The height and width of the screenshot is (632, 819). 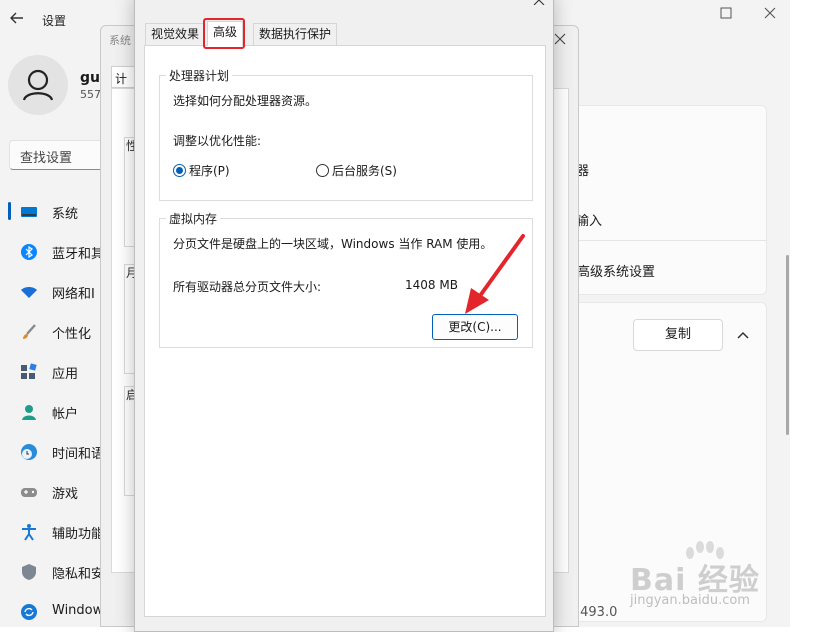 I want to click on sidebar-item-label: 辅助功能, so click(x=78, y=534).